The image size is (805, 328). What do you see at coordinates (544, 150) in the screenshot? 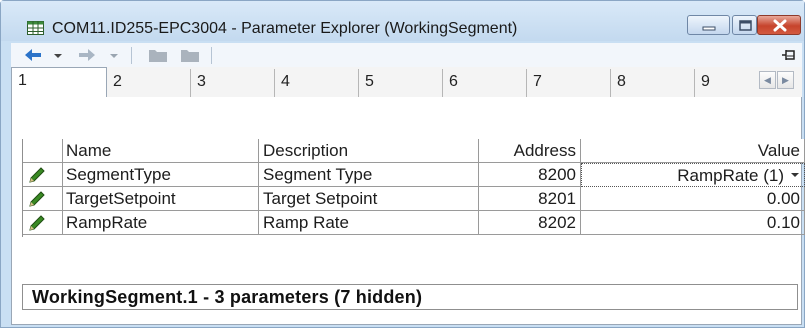
I see `column-header-label: Address` at bounding box center [544, 150].